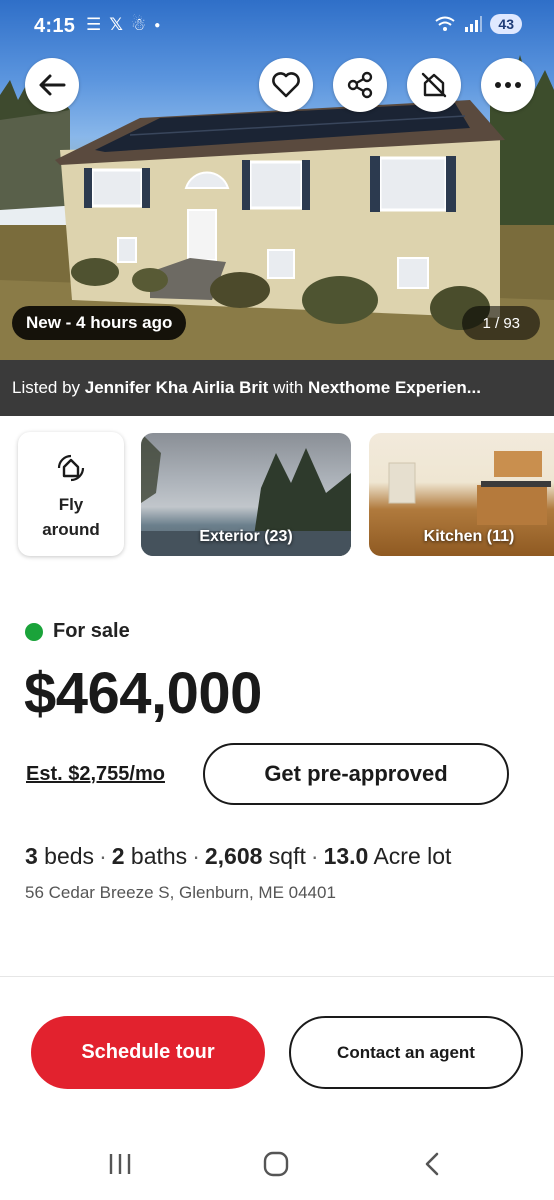 Image resolution: width=554 pixels, height=1200 pixels. I want to click on baths-label: baths, so click(156, 856).